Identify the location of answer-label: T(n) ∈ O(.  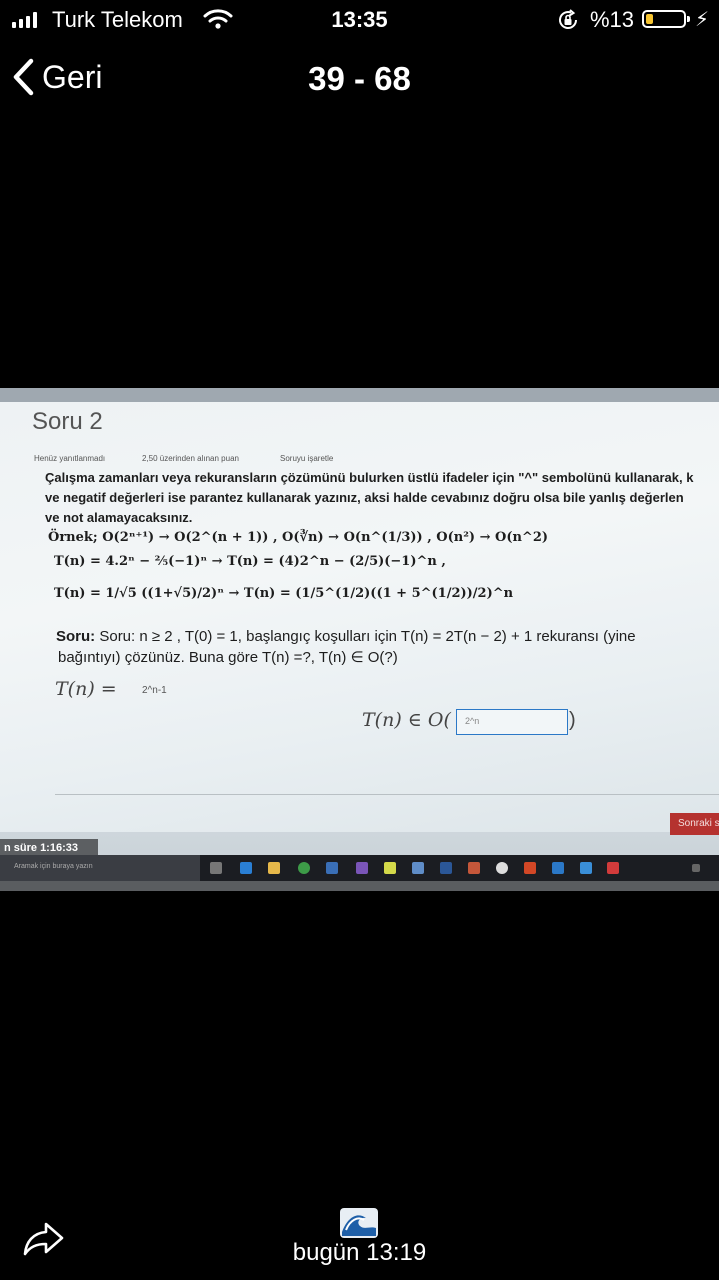
(406, 720).